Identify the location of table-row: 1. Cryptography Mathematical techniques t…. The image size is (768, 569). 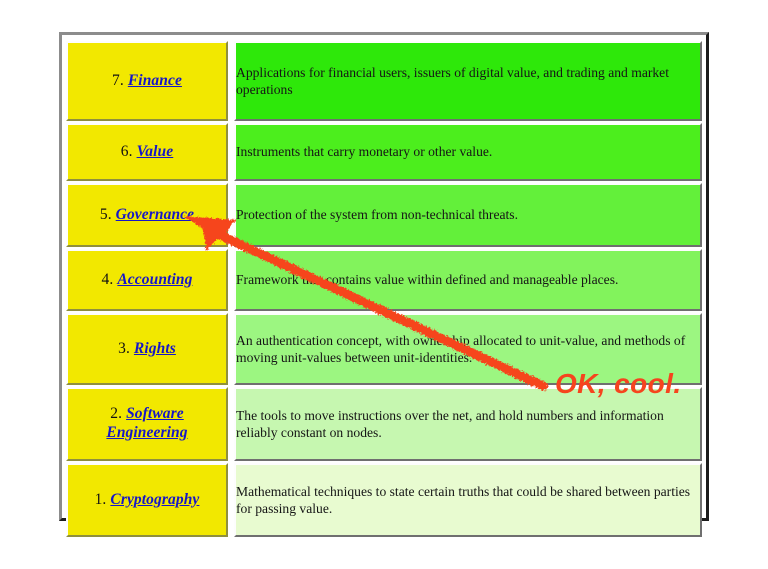
(384, 500).